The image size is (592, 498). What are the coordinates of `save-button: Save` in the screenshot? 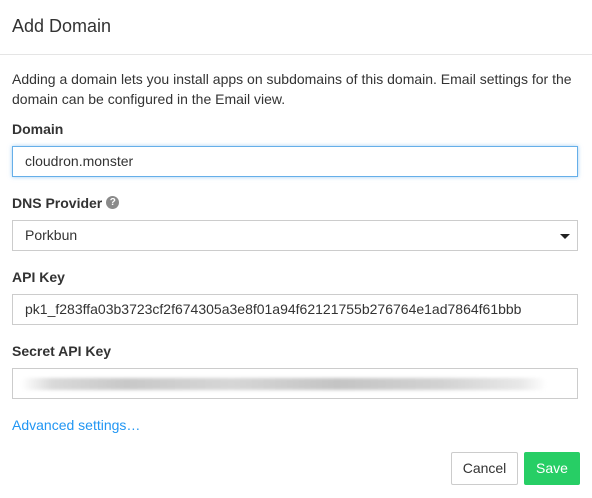 It's located at (552, 468).